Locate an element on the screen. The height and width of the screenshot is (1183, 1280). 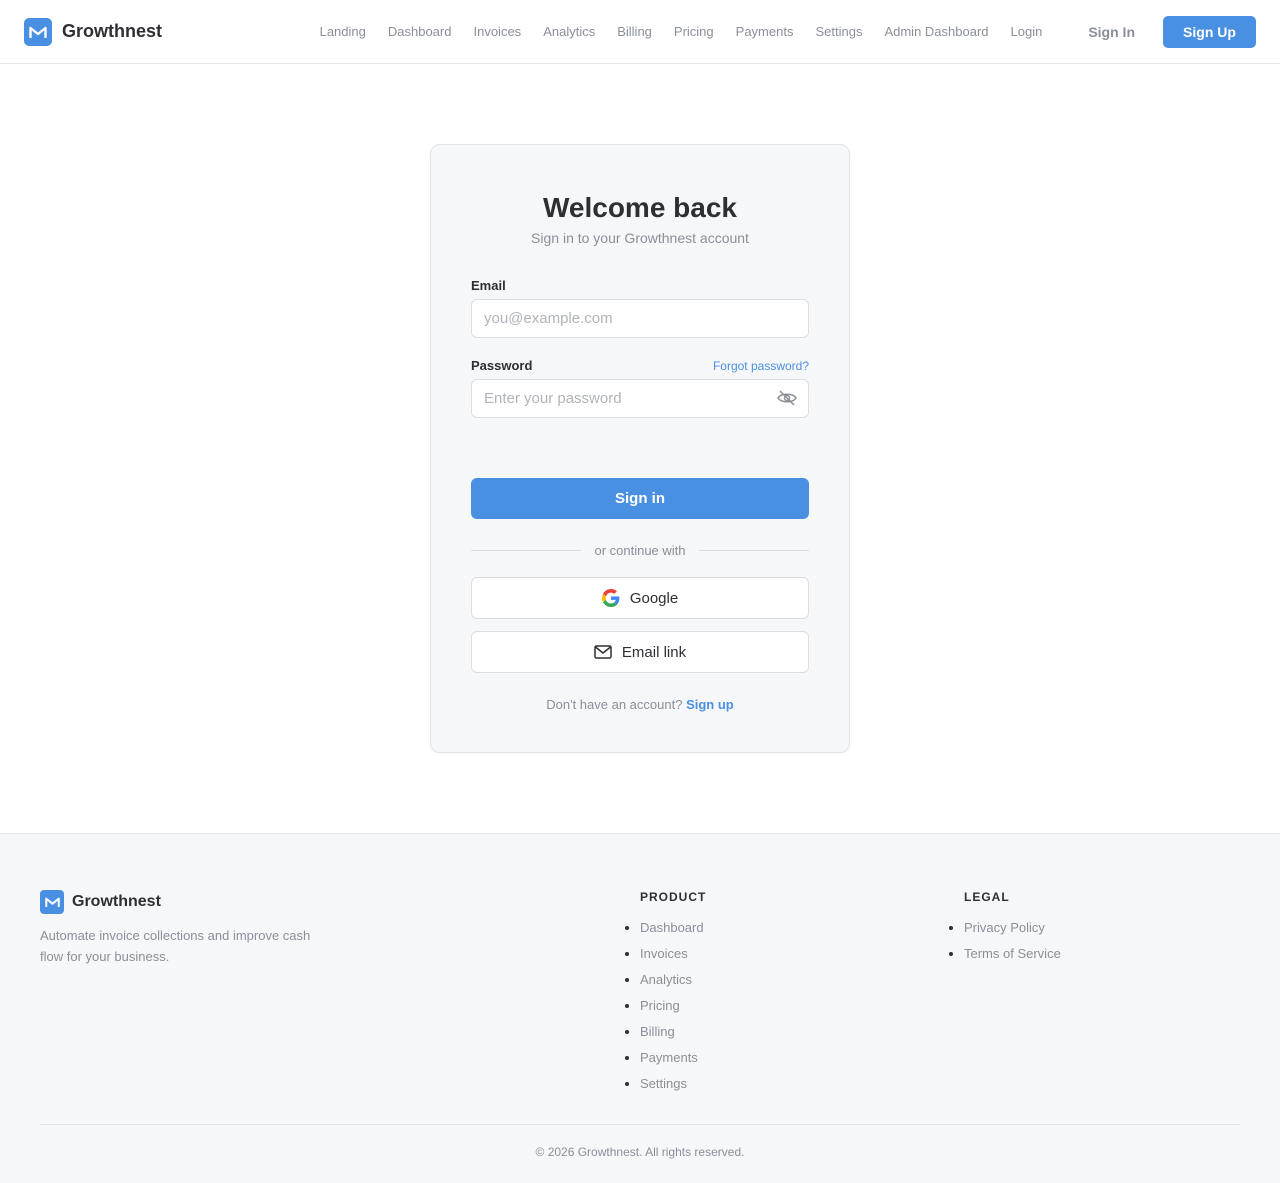
nav-dashboard: Dashboard is located at coordinates (420, 31).